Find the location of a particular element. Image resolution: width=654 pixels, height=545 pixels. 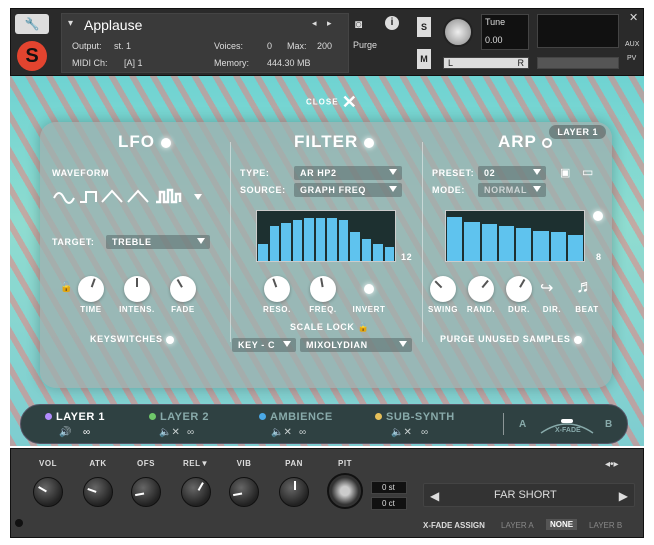

lock-icon: 🔓 is located at coordinates (66, 287).